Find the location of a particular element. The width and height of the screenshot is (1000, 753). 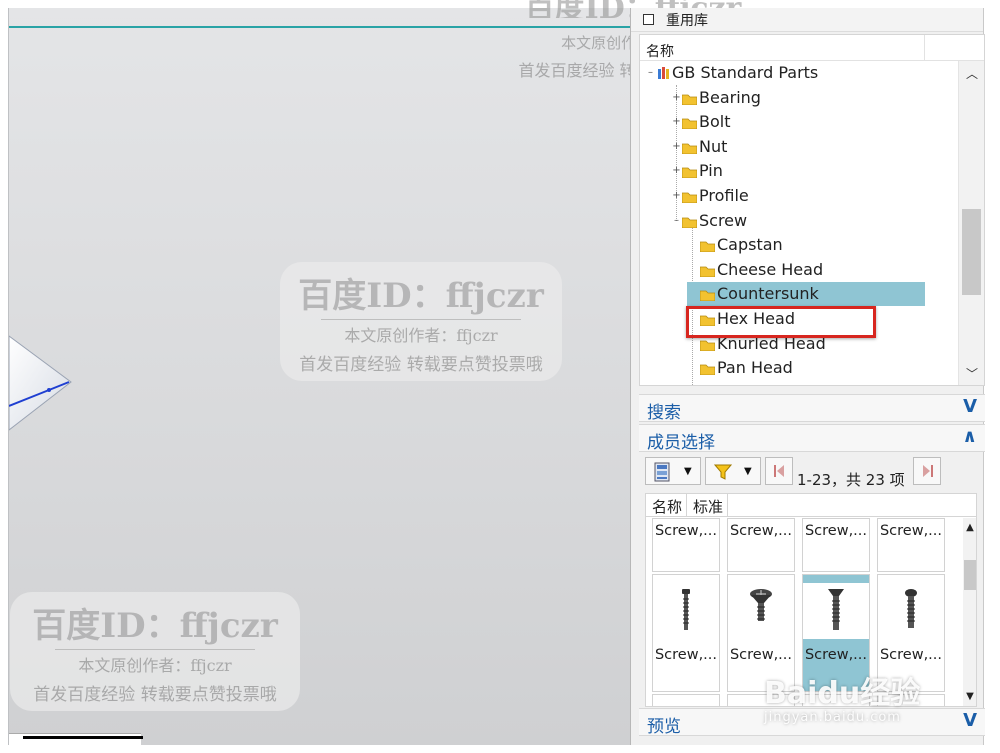

scroll-up-icon: ︿ is located at coordinates (971, 74).